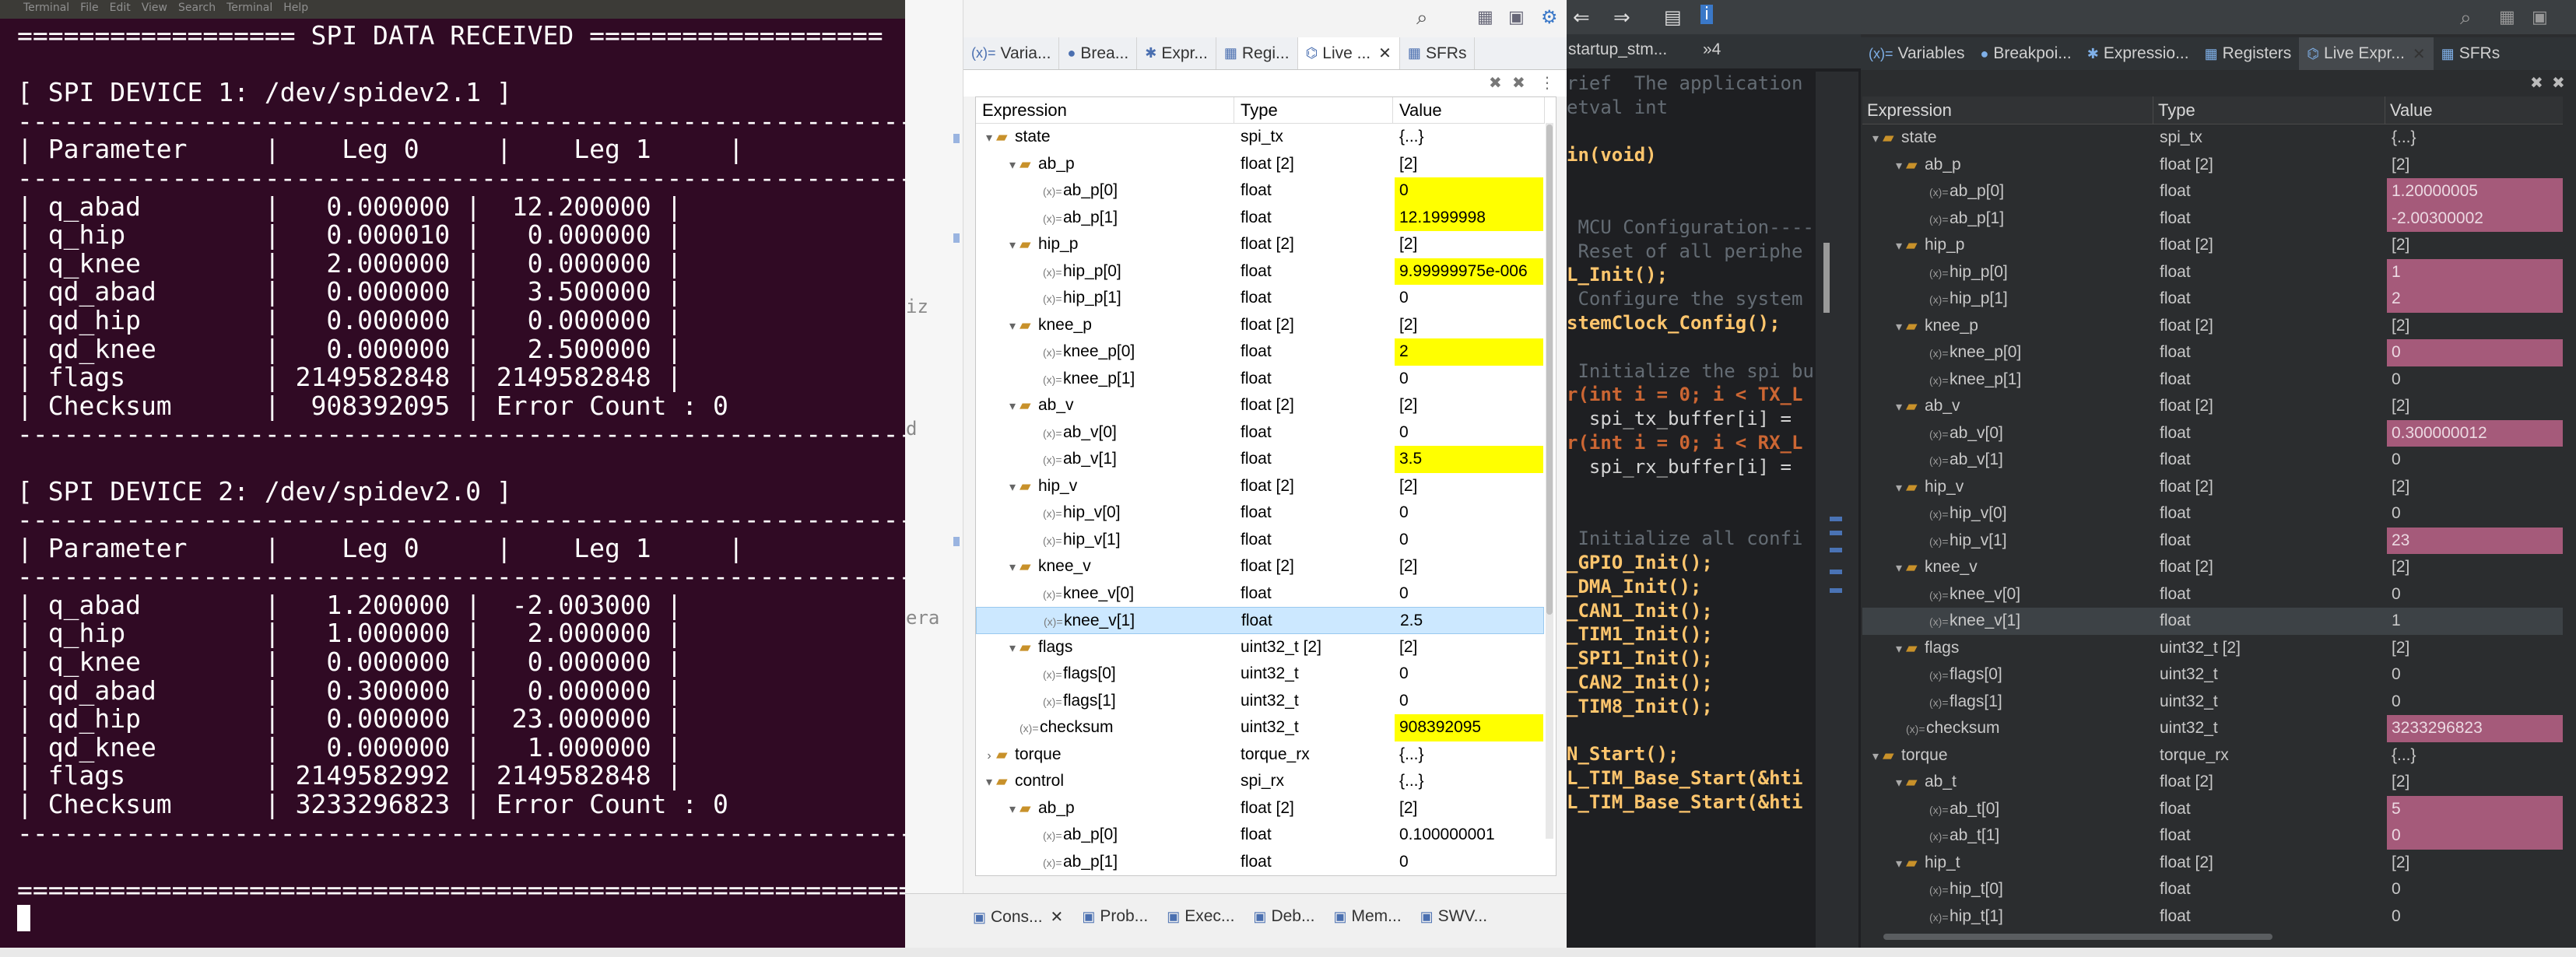 This screenshot has height=957, width=2576. I want to click on expression-row: (x)=ab_t[1] float 0, so click(2212, 836).